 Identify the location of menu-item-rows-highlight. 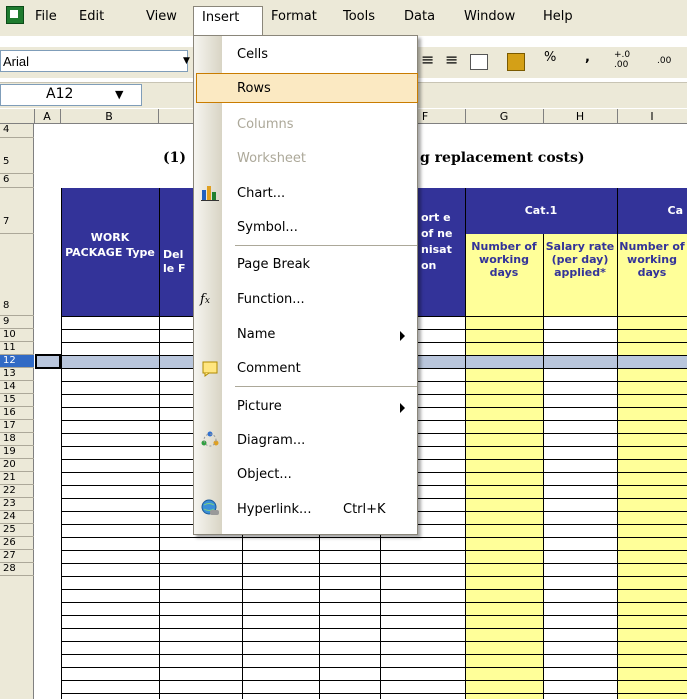
(307, 88).